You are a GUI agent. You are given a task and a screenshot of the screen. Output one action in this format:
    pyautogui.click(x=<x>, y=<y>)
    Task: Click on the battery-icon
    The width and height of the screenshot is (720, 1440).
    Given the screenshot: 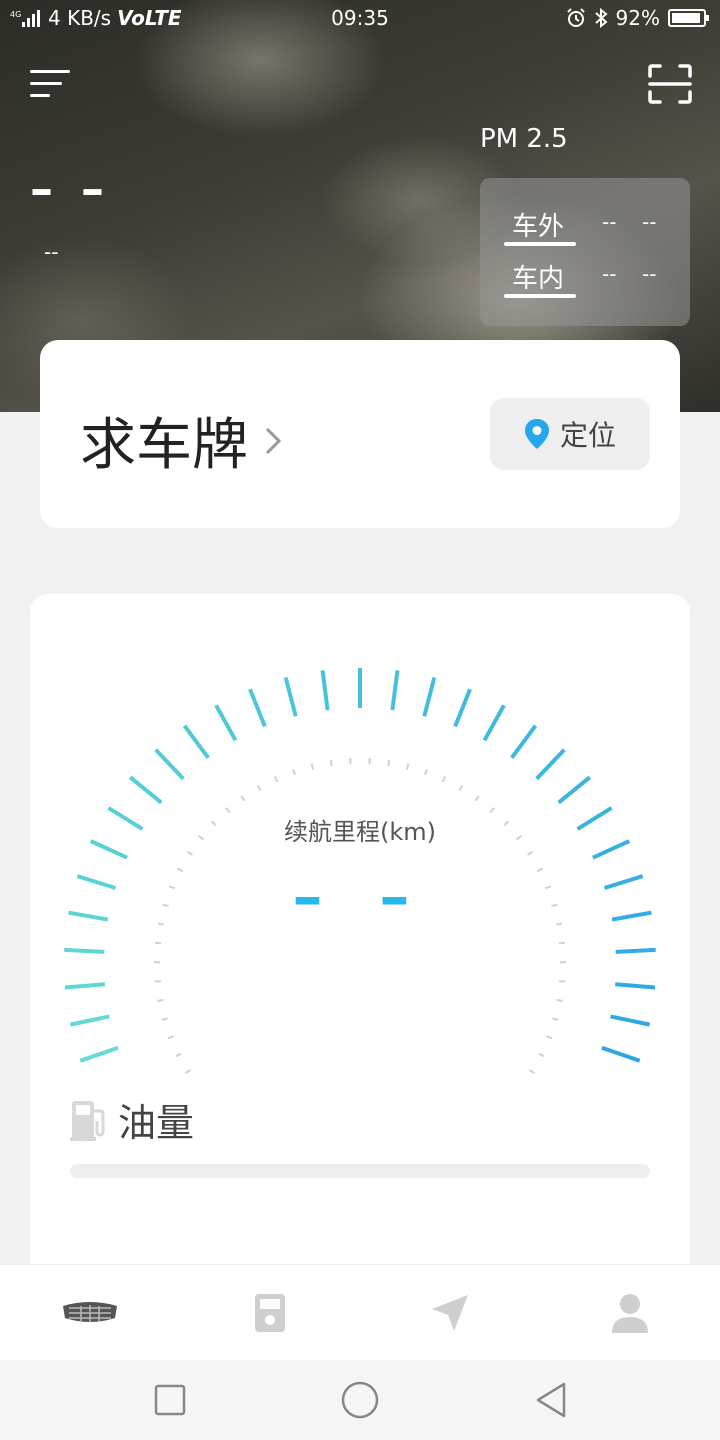 What is the action you would take?
    pyautogui.click(x=688, y=18)
    